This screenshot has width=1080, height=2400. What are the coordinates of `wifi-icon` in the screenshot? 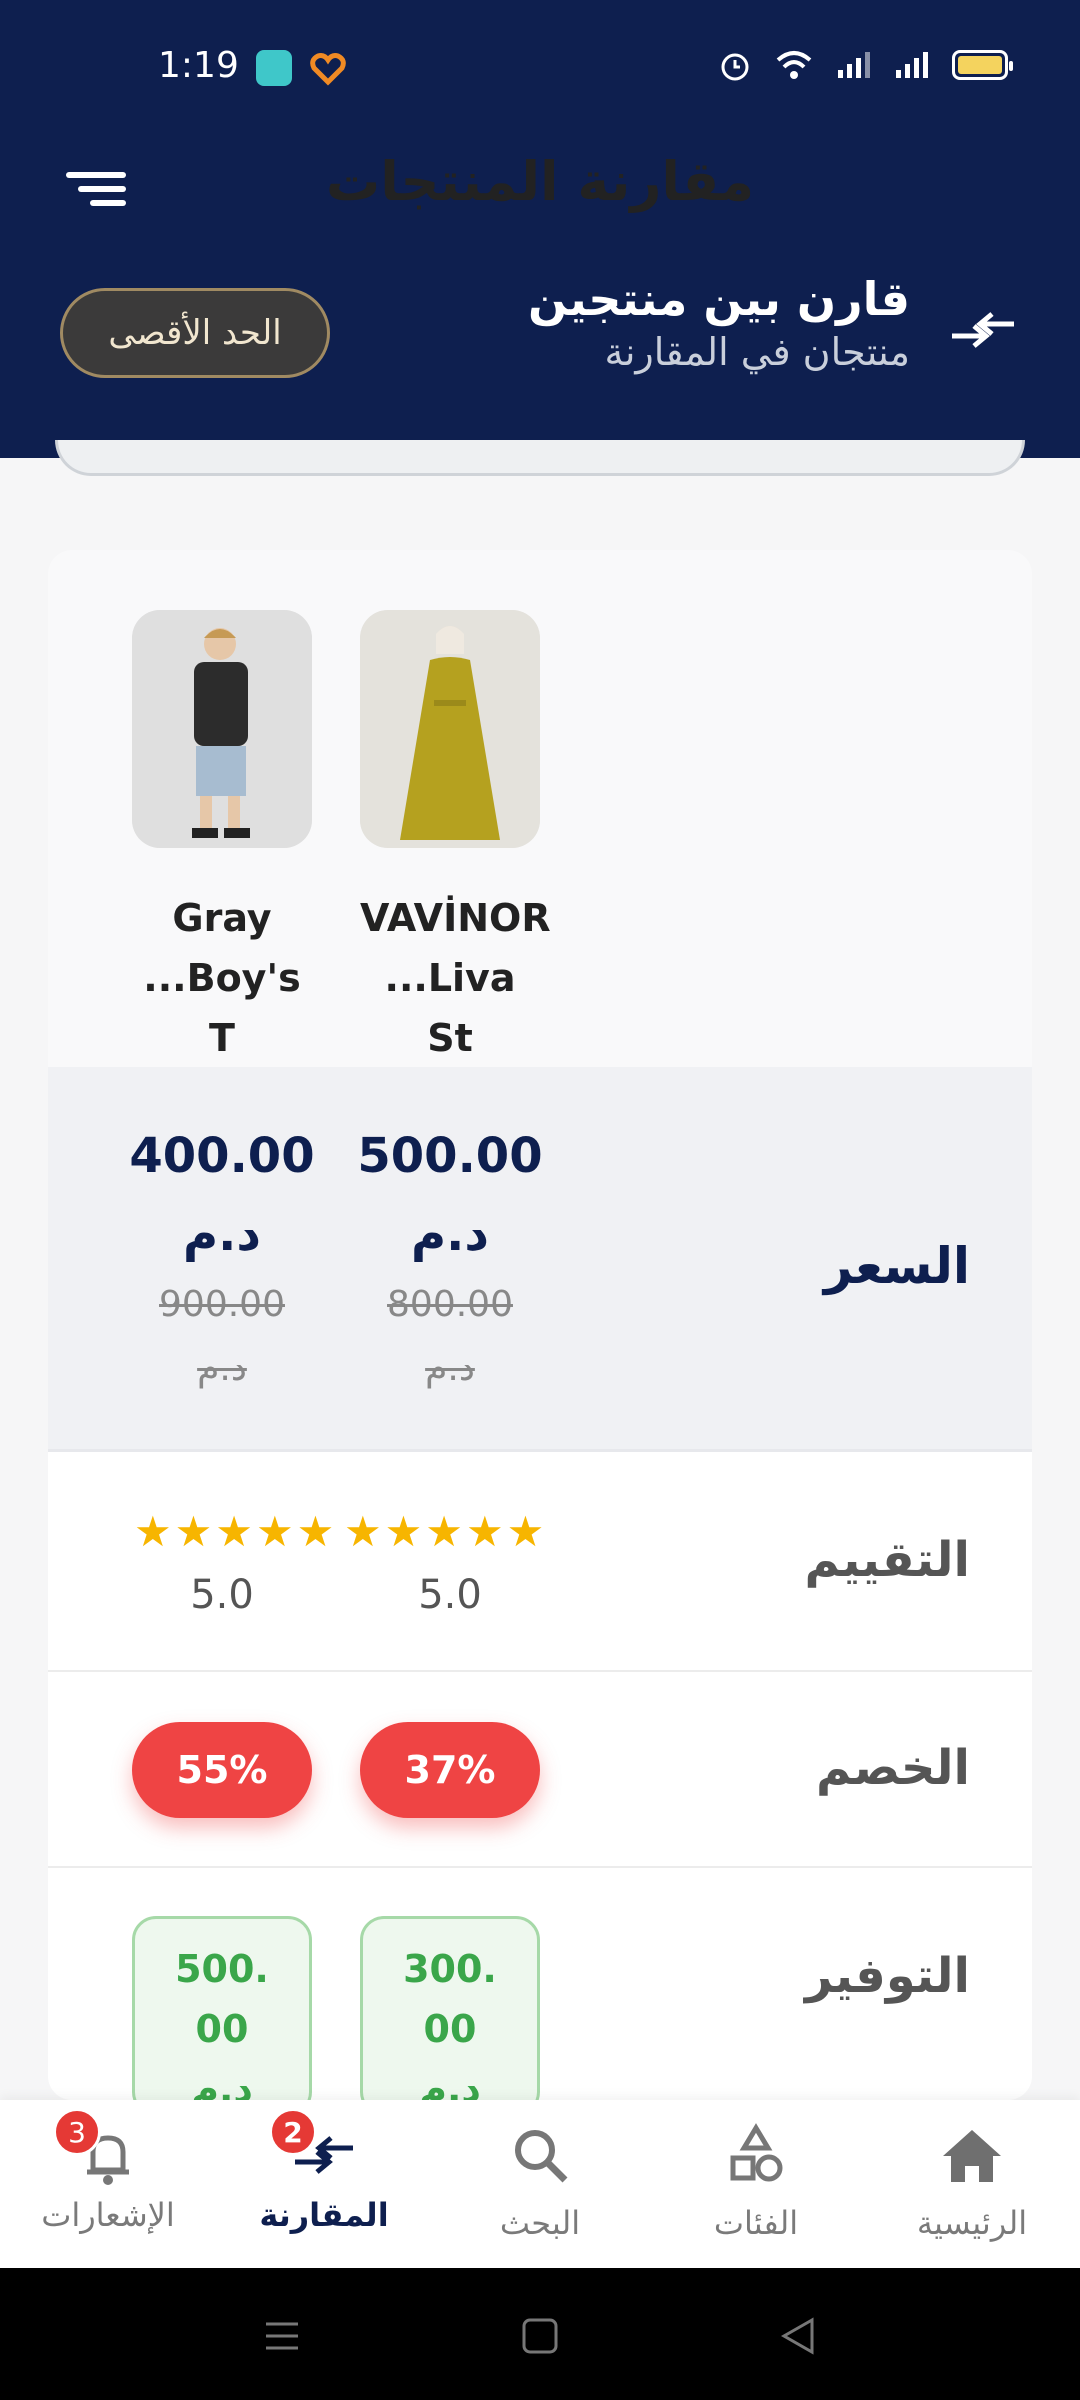 It's located at (794, 65).